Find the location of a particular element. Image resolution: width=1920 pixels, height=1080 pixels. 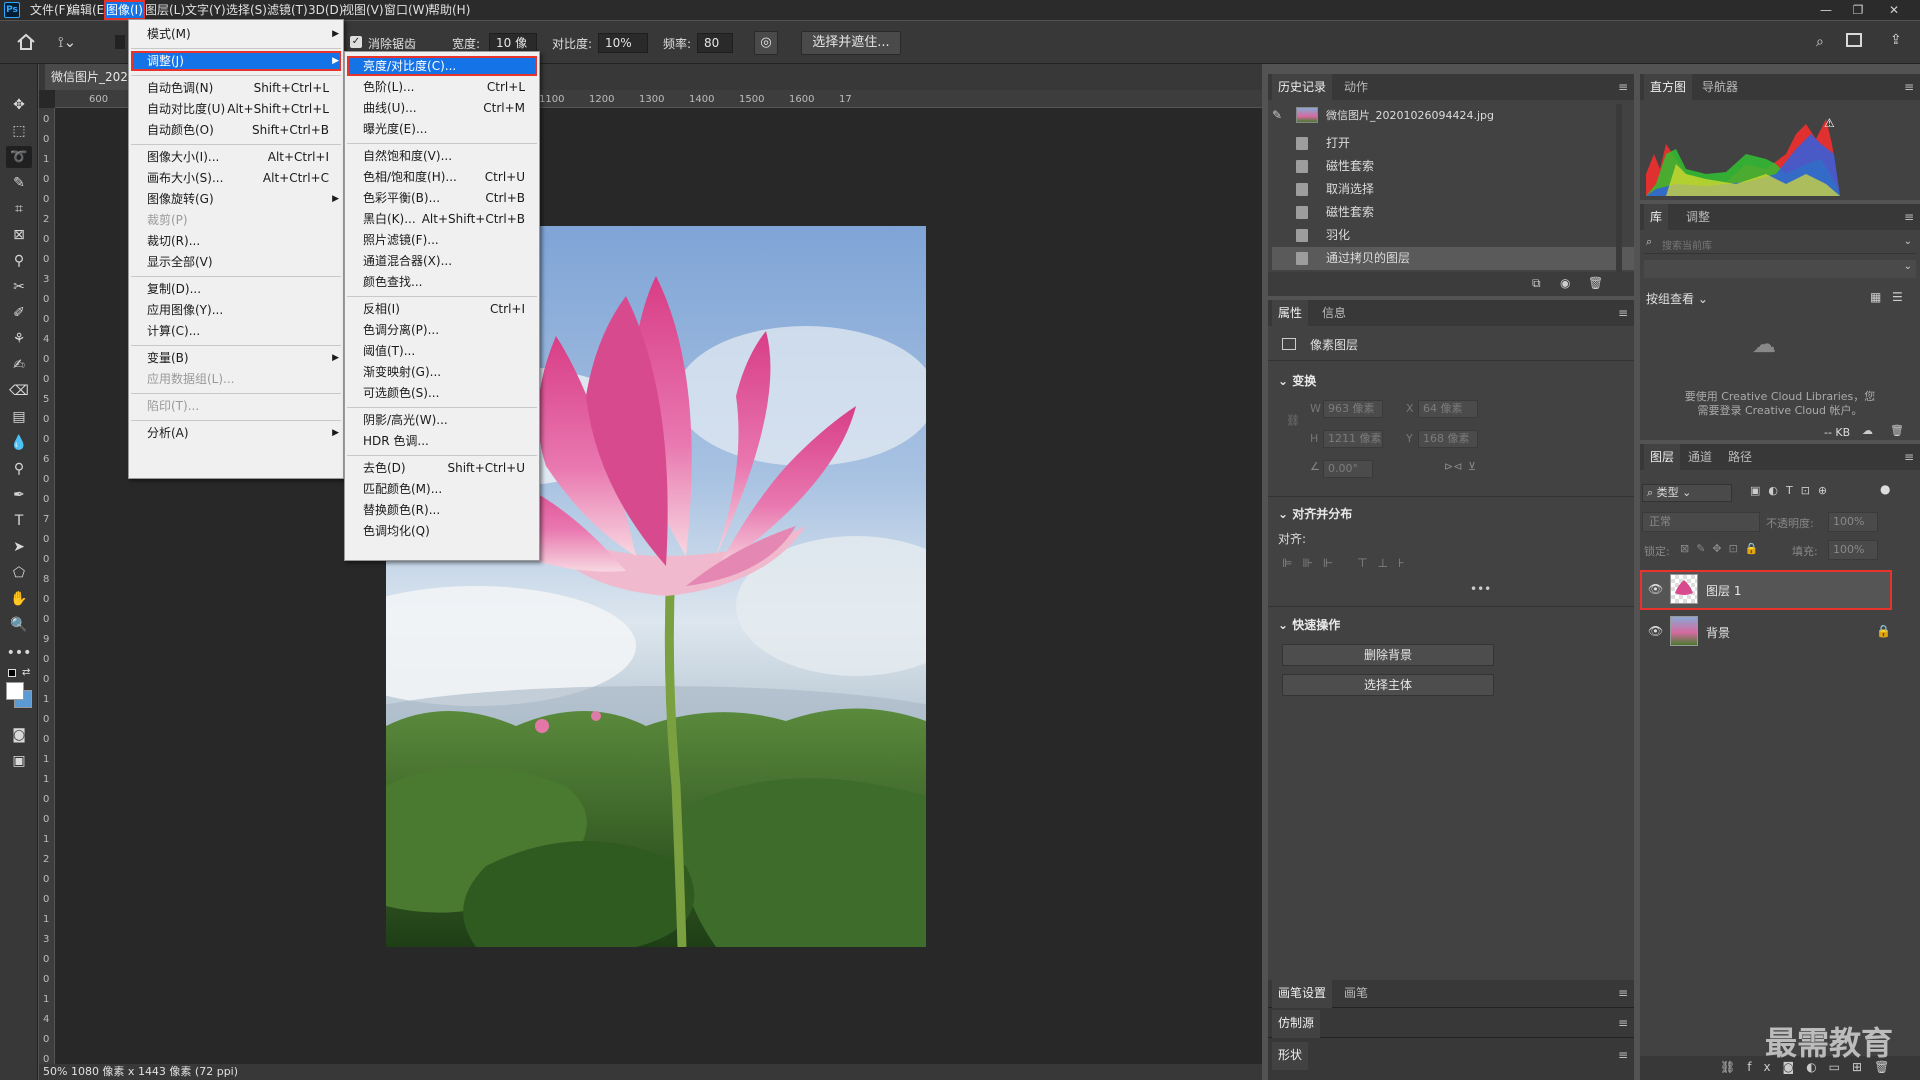

remove-background-button: 删除背景 is located at coordinates (1388, 655).